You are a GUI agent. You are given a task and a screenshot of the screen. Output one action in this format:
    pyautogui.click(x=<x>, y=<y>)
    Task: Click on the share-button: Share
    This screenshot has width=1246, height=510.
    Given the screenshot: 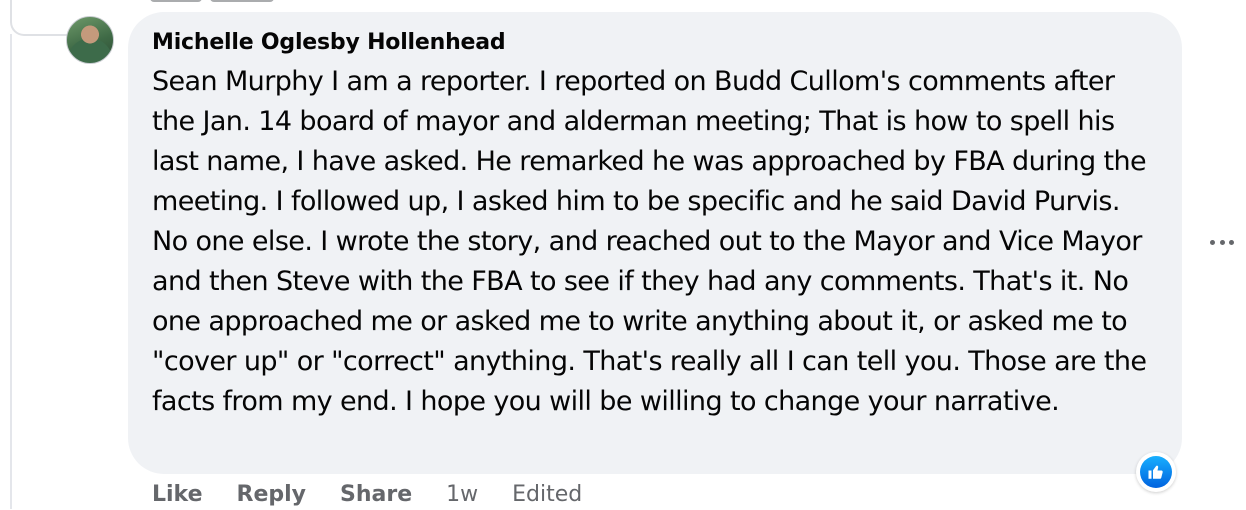 What is the action you would take?
    pyautogui.click(x=376, y=494)
    